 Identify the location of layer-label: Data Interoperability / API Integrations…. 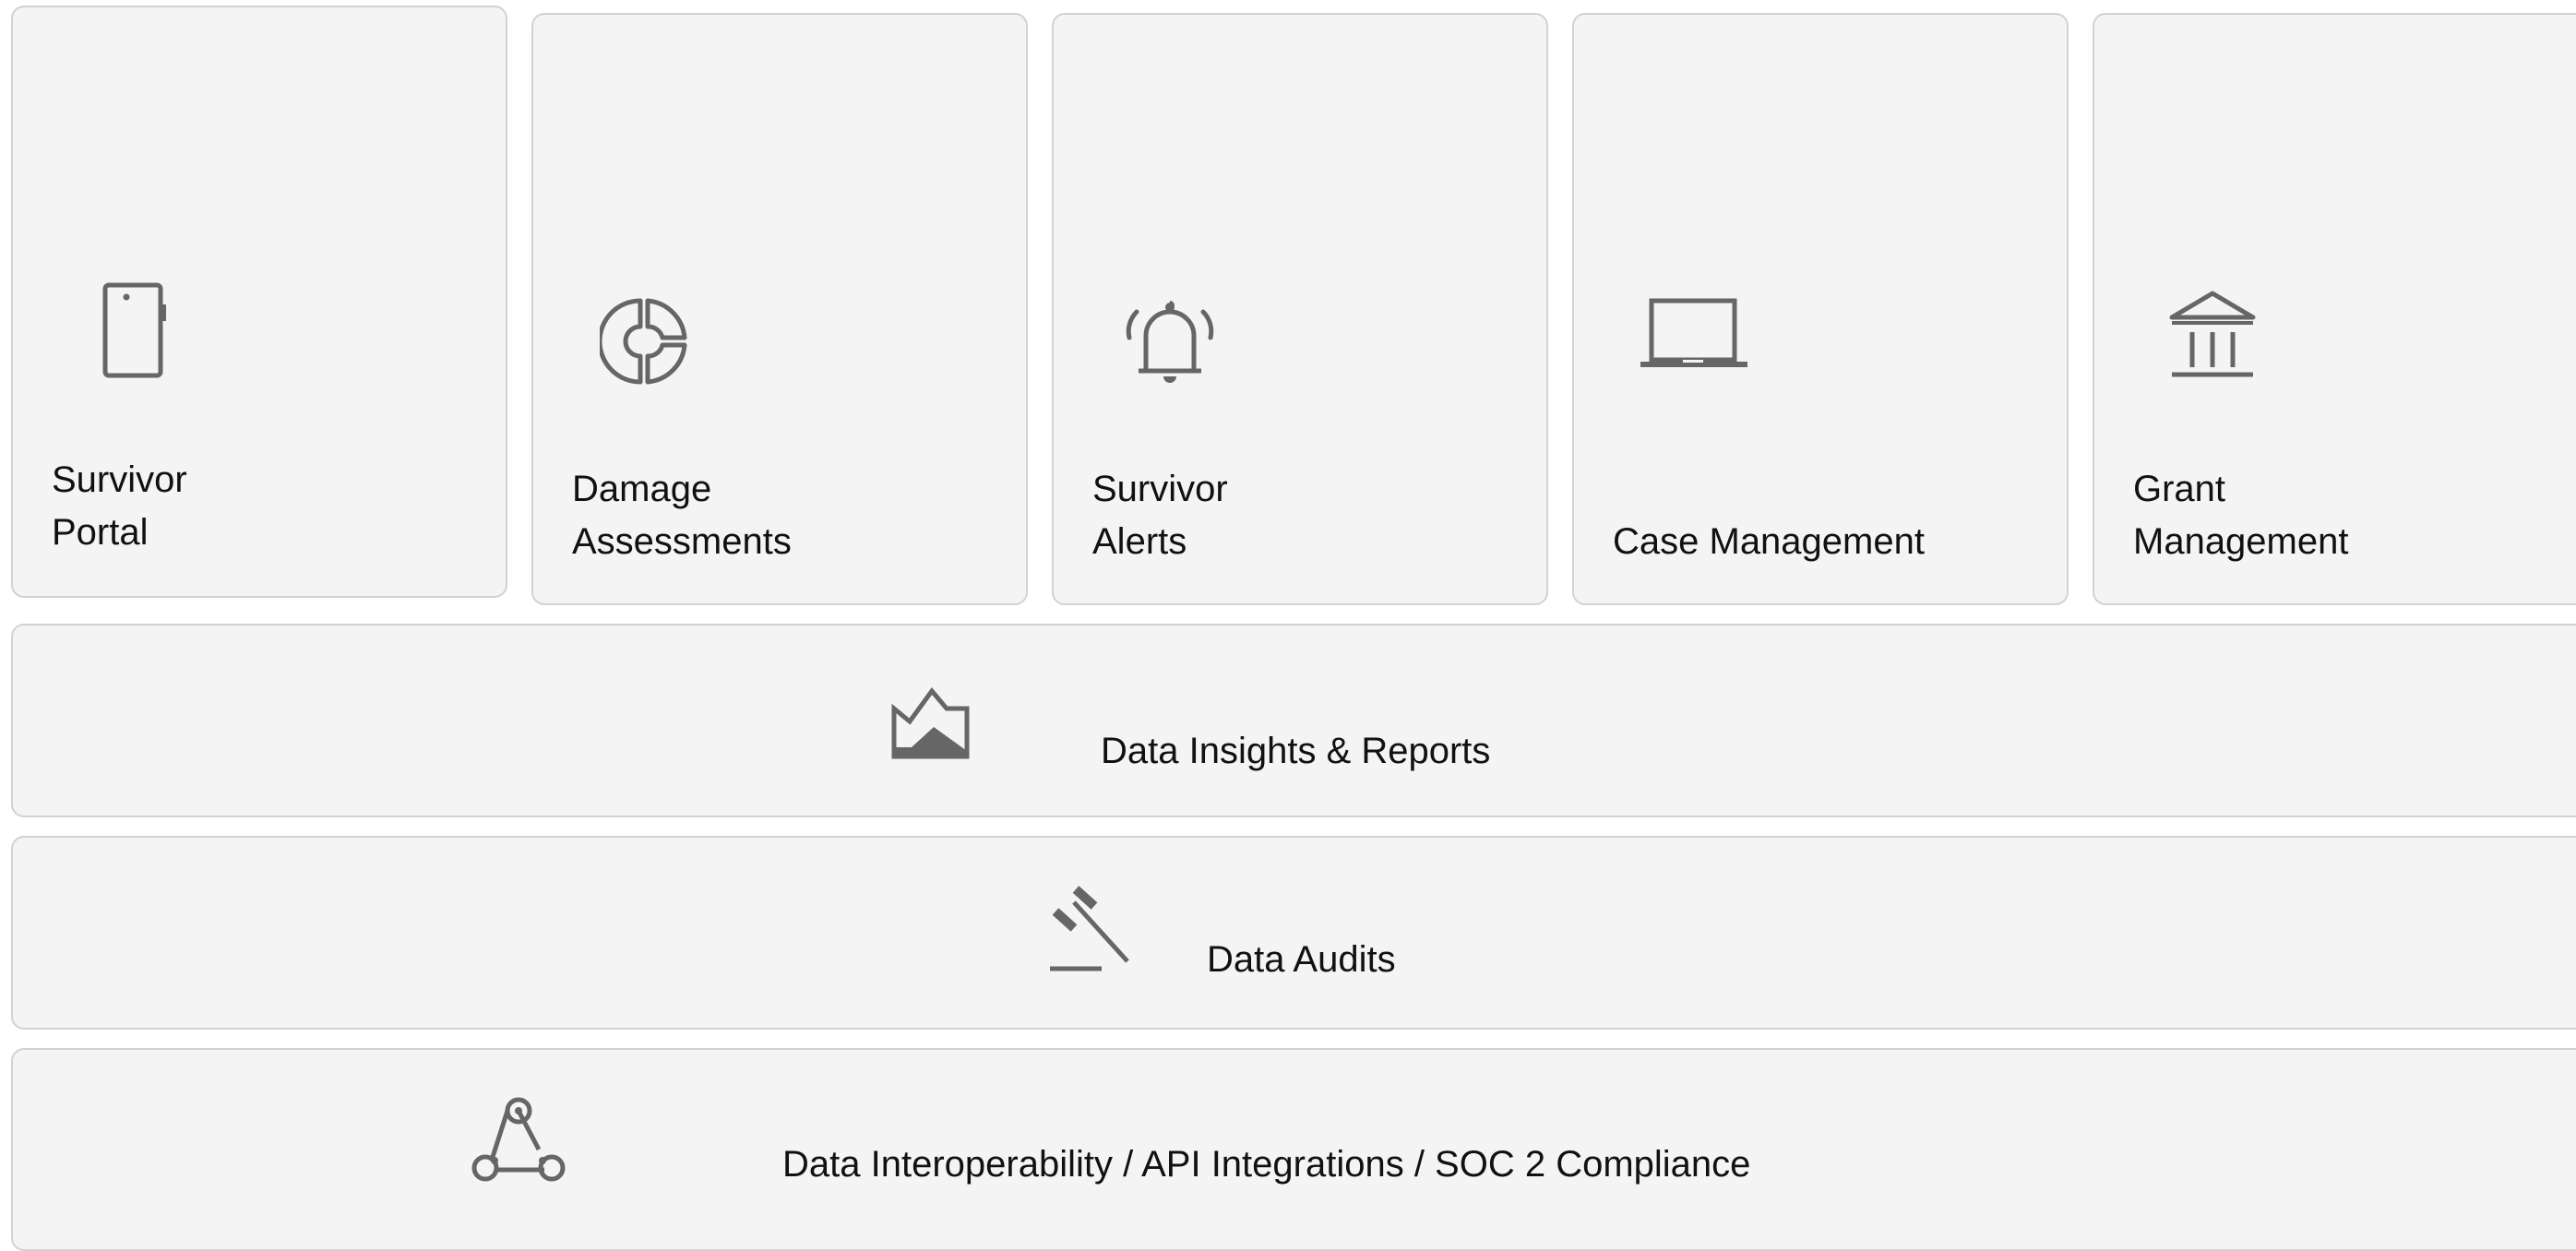
(1266, 1164).